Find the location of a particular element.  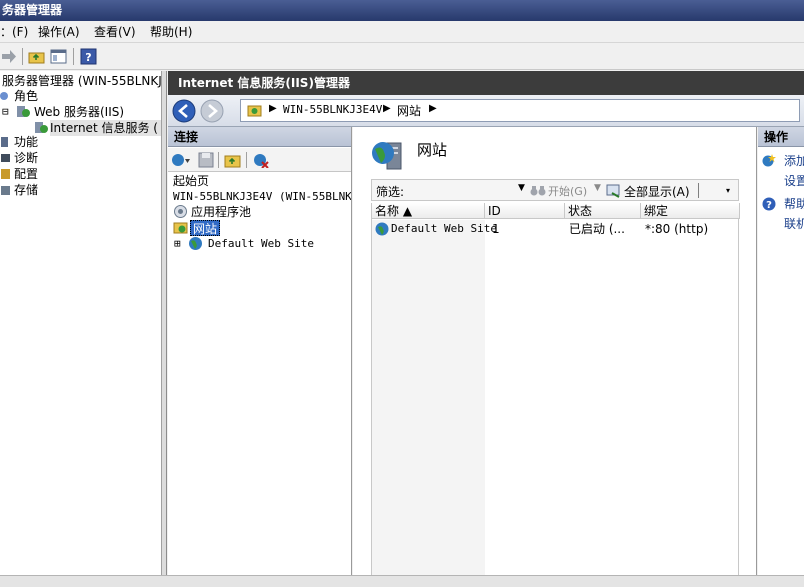

table-row: Default Web Site 1 已启动 (... *:80 (http) is located at coordinates (556, 229).